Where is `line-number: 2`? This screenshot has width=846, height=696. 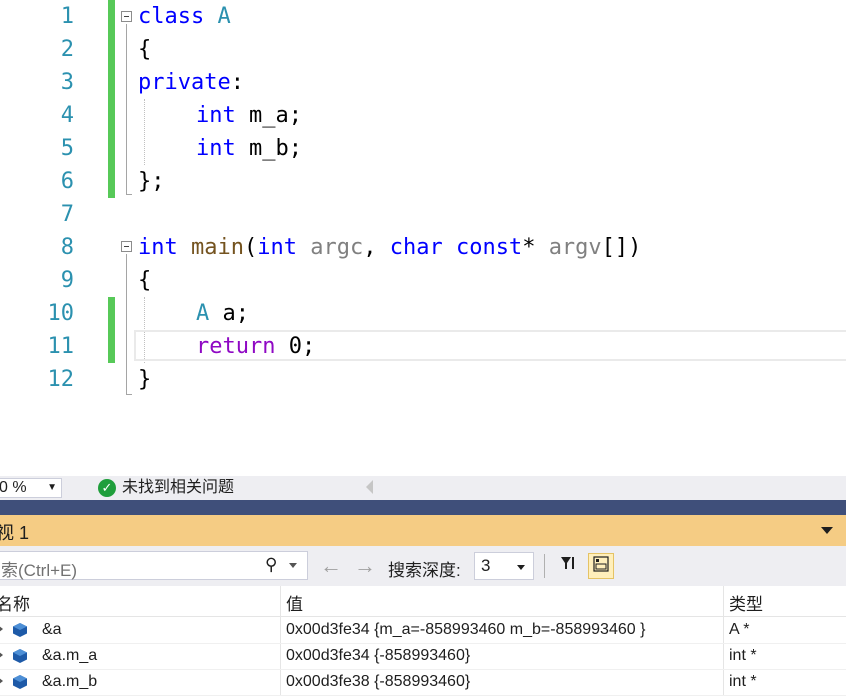 line-number: 2 is located at coordinates (67, 49).